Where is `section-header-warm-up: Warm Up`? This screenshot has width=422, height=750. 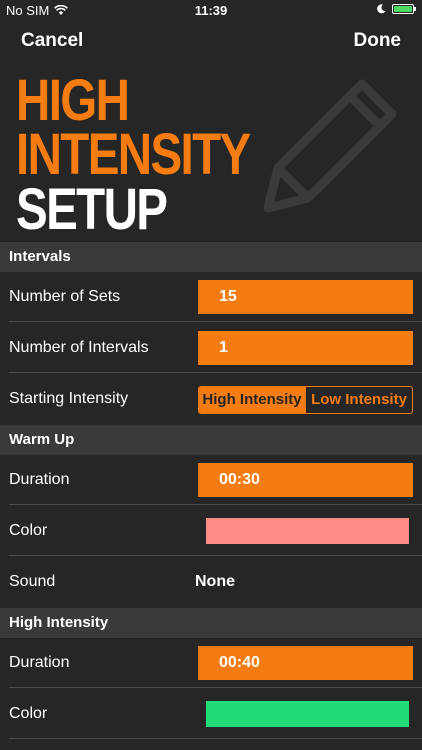
section-header-warm-up: Warm Up is located at coordinates (211, 440).